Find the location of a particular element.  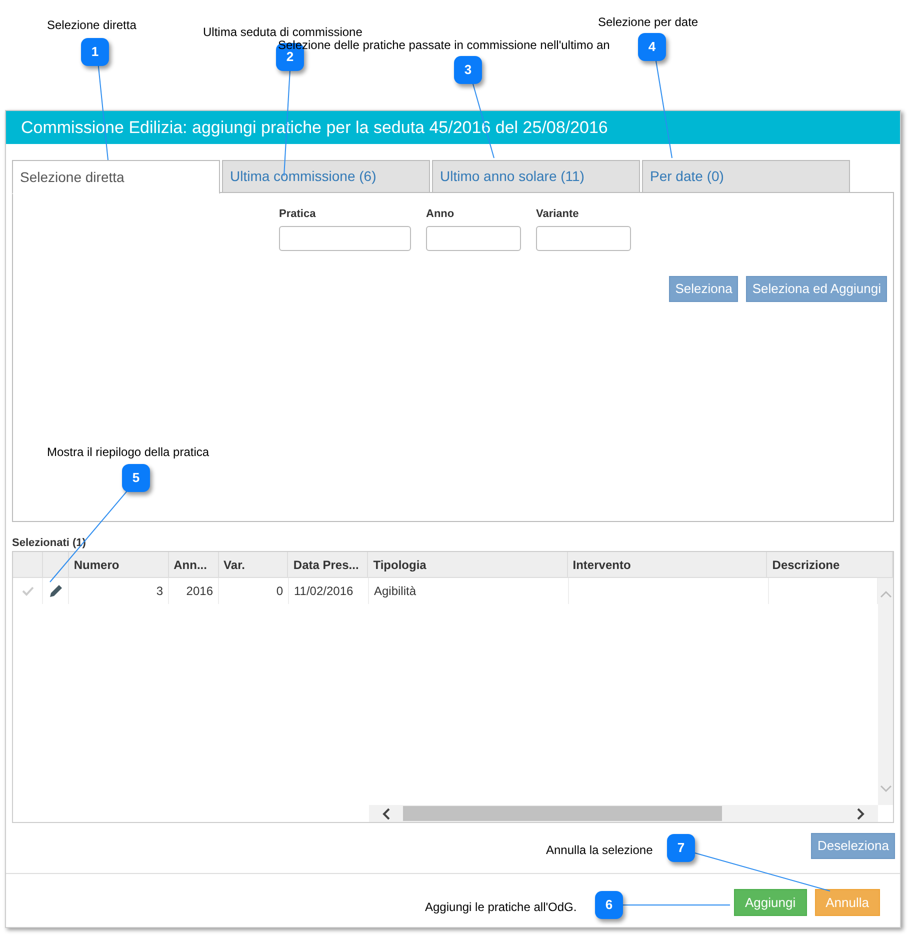

callout-marker: 6 is located at coordinates (609, 905).